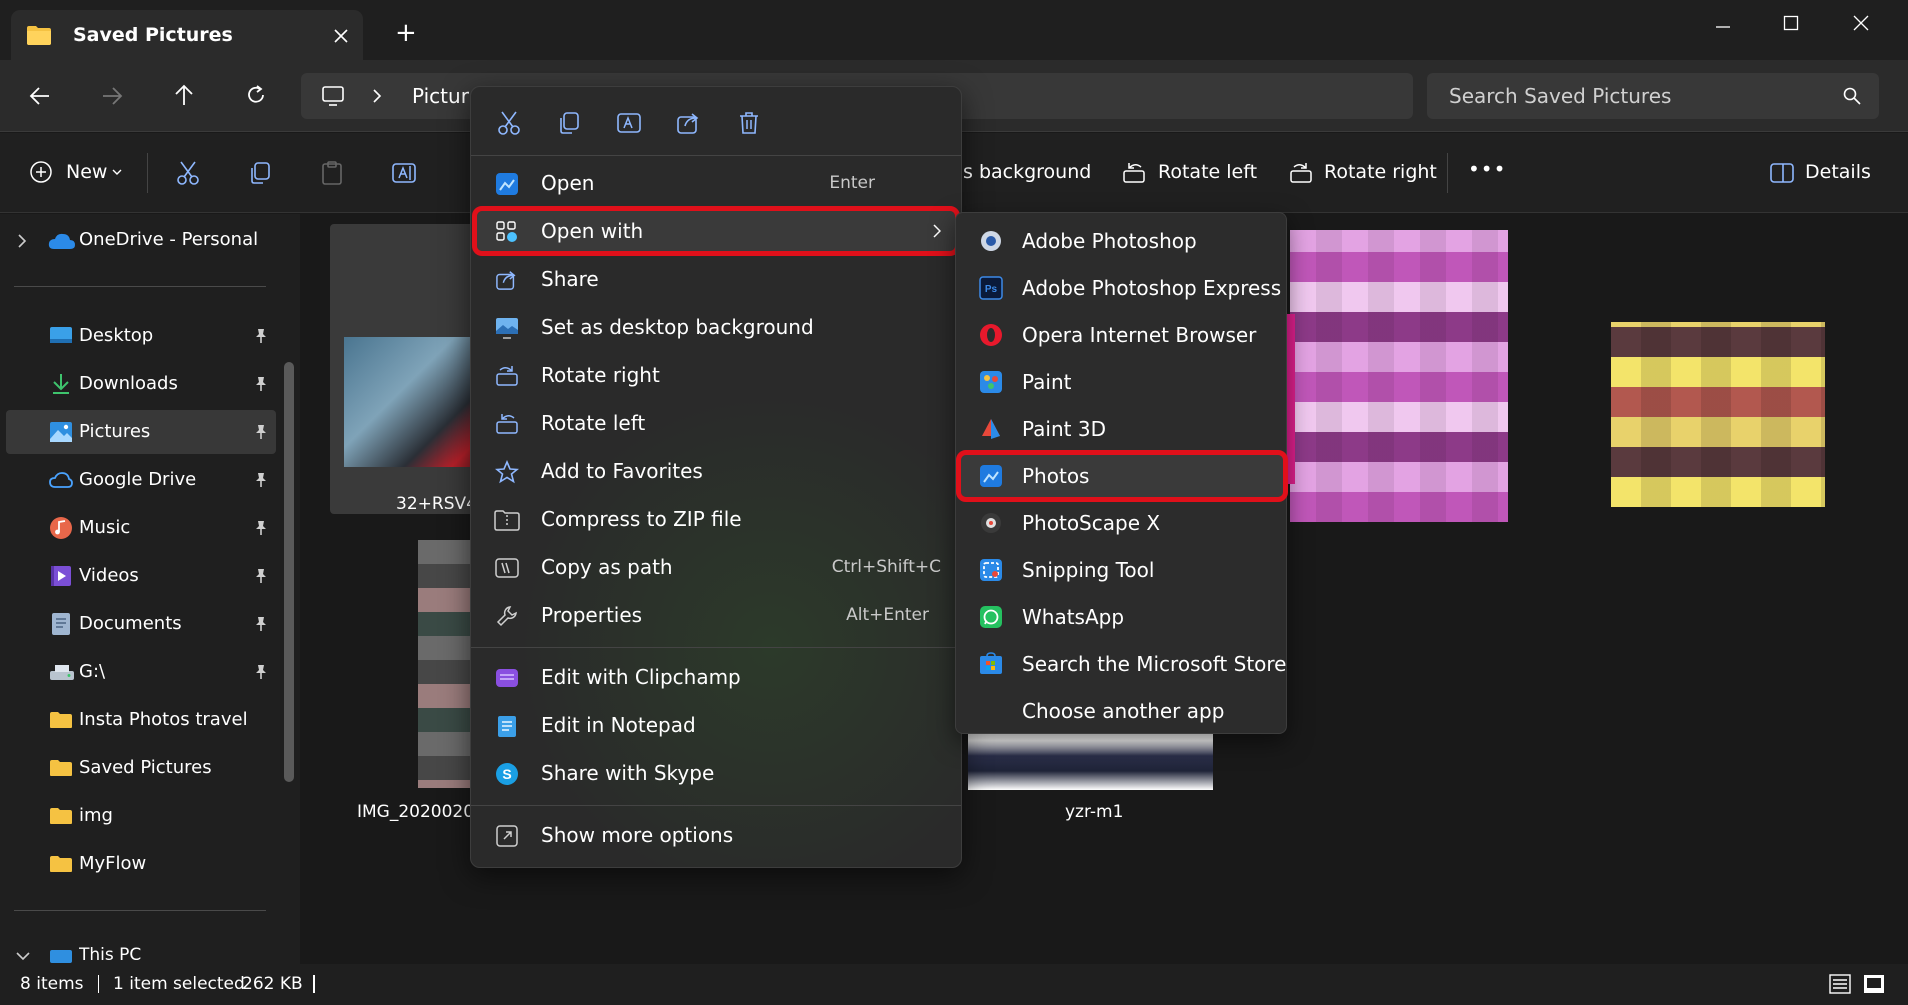  I want to click on app-adobe-photoshop: Adobe Photoshop, so click(1122, 241).